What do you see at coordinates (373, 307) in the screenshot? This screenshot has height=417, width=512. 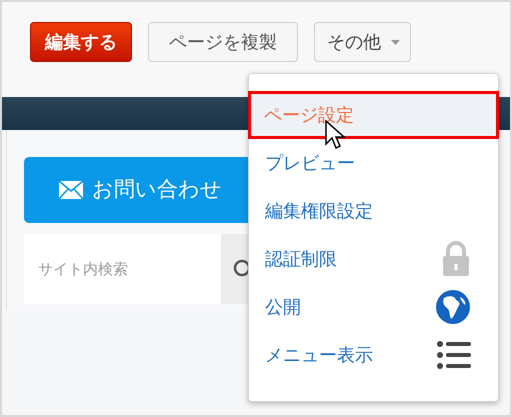 I see `menu-item: 公開` at bounding box center [373, 307].